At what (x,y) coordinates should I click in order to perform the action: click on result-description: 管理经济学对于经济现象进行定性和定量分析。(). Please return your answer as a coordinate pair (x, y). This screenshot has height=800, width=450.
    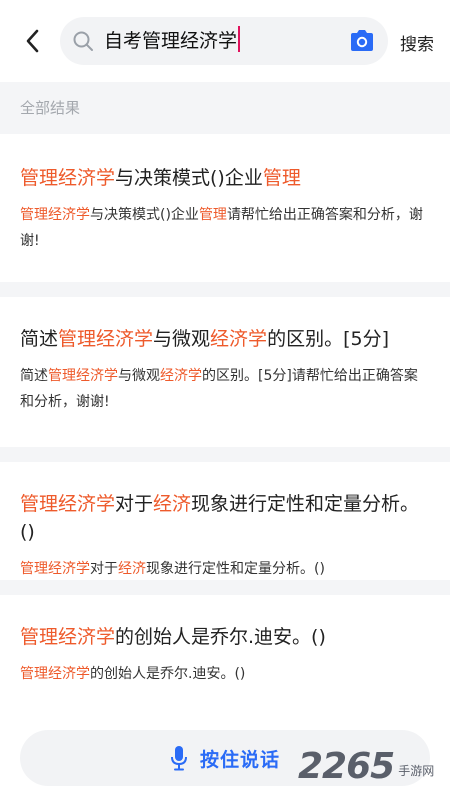
    Looking at the image, I should click on (225, 569).